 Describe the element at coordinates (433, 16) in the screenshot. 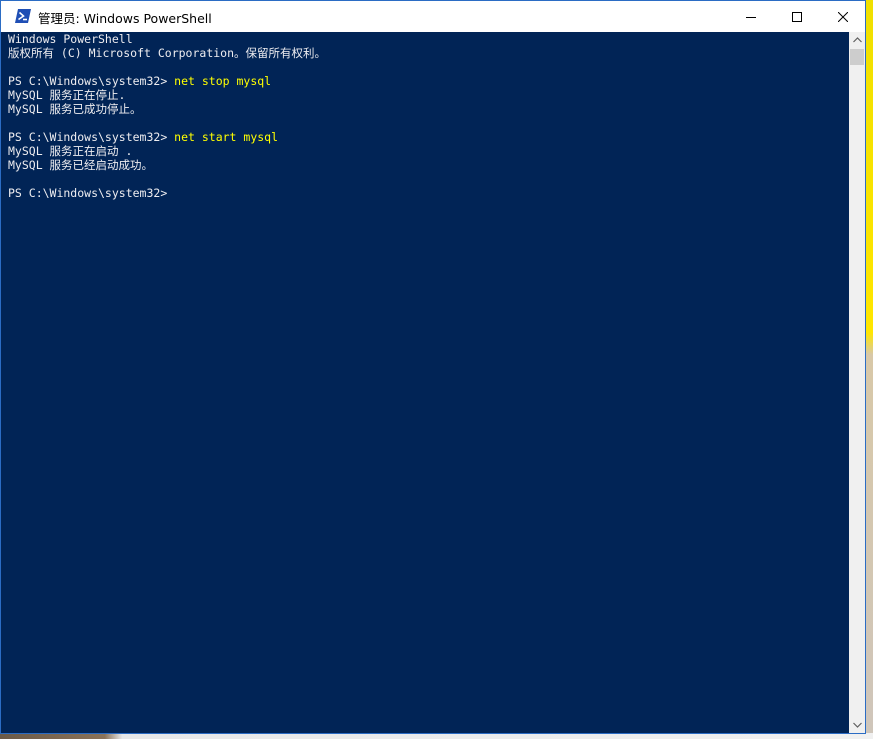

I see `title-bar: 管理员: Windows PowerShell` at that location.